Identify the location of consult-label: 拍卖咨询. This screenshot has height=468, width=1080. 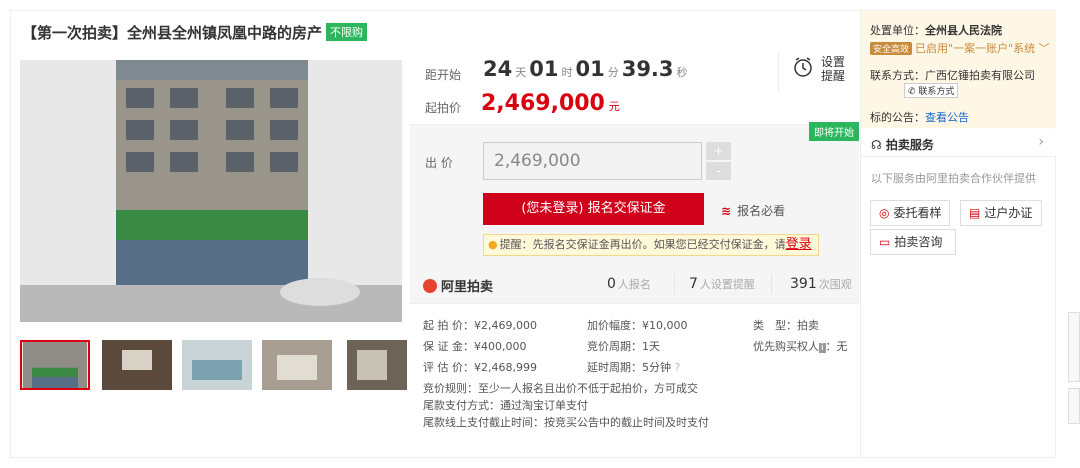
(918, 242).